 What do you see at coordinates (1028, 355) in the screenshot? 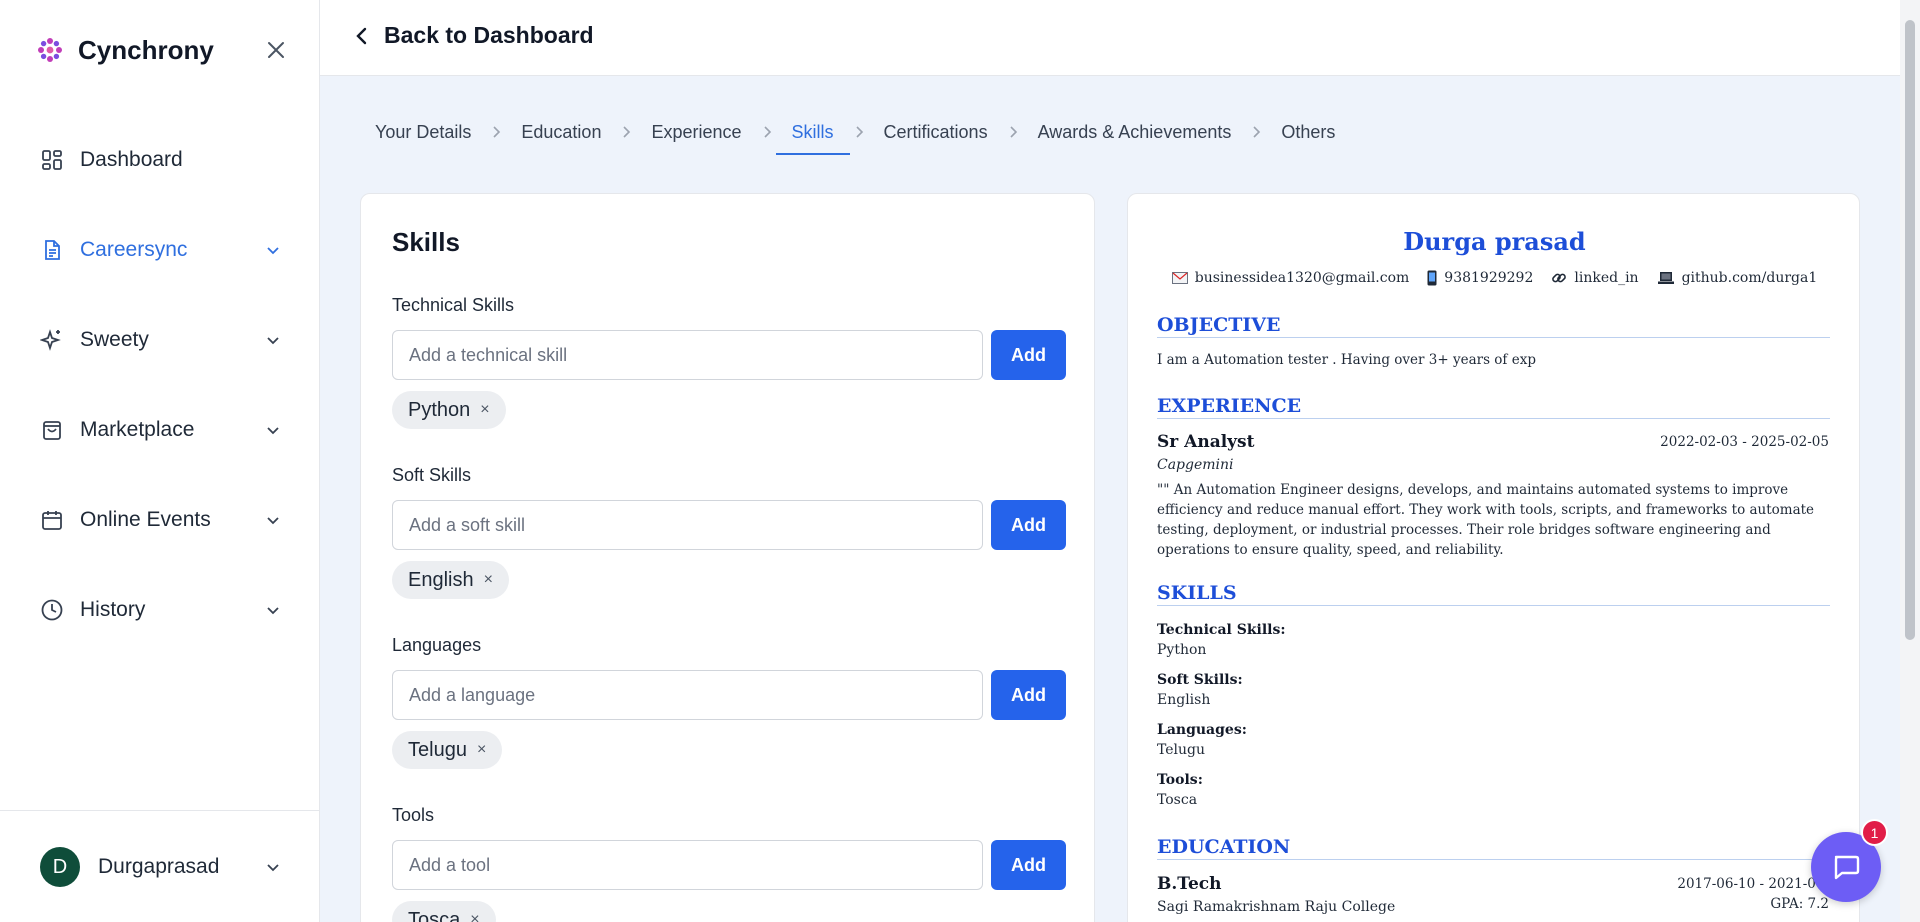
I see `add-technical-skill-button: Add` at bounding box center [1028, 355].